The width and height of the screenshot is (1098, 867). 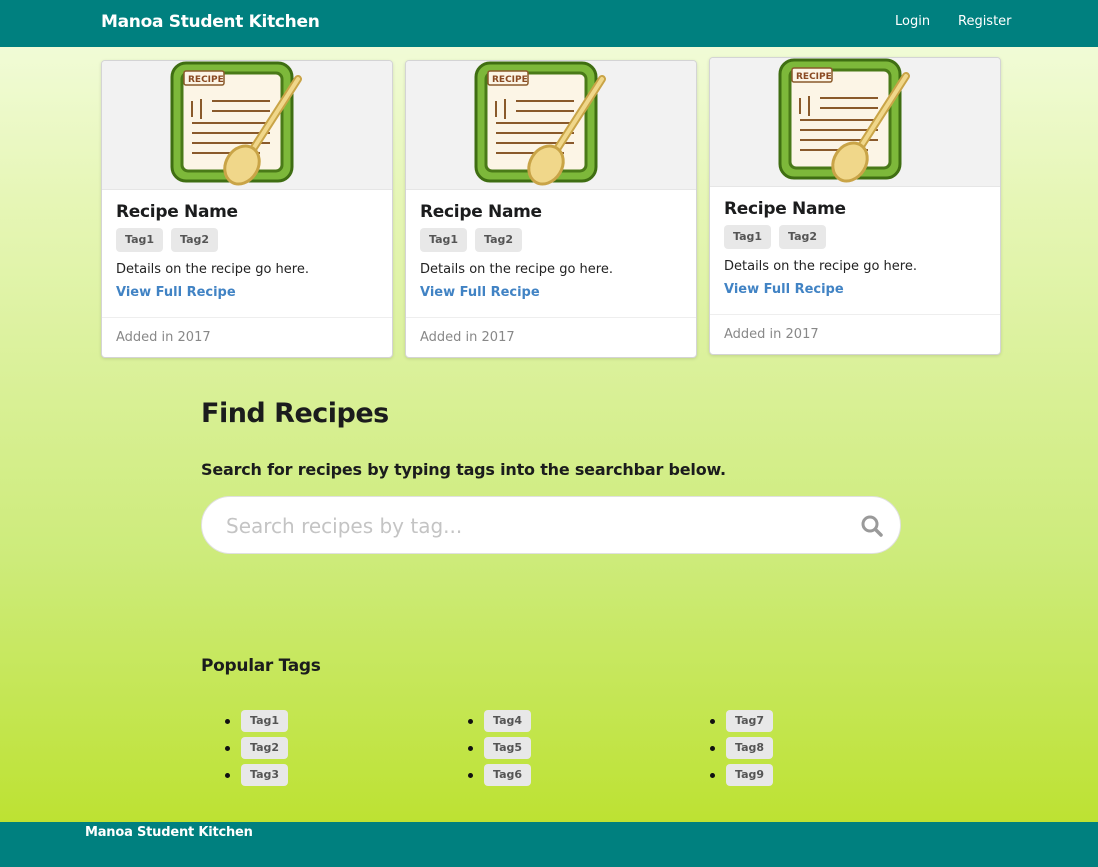 I want to click on list-item: Tag4, so click(x=499, y=722).